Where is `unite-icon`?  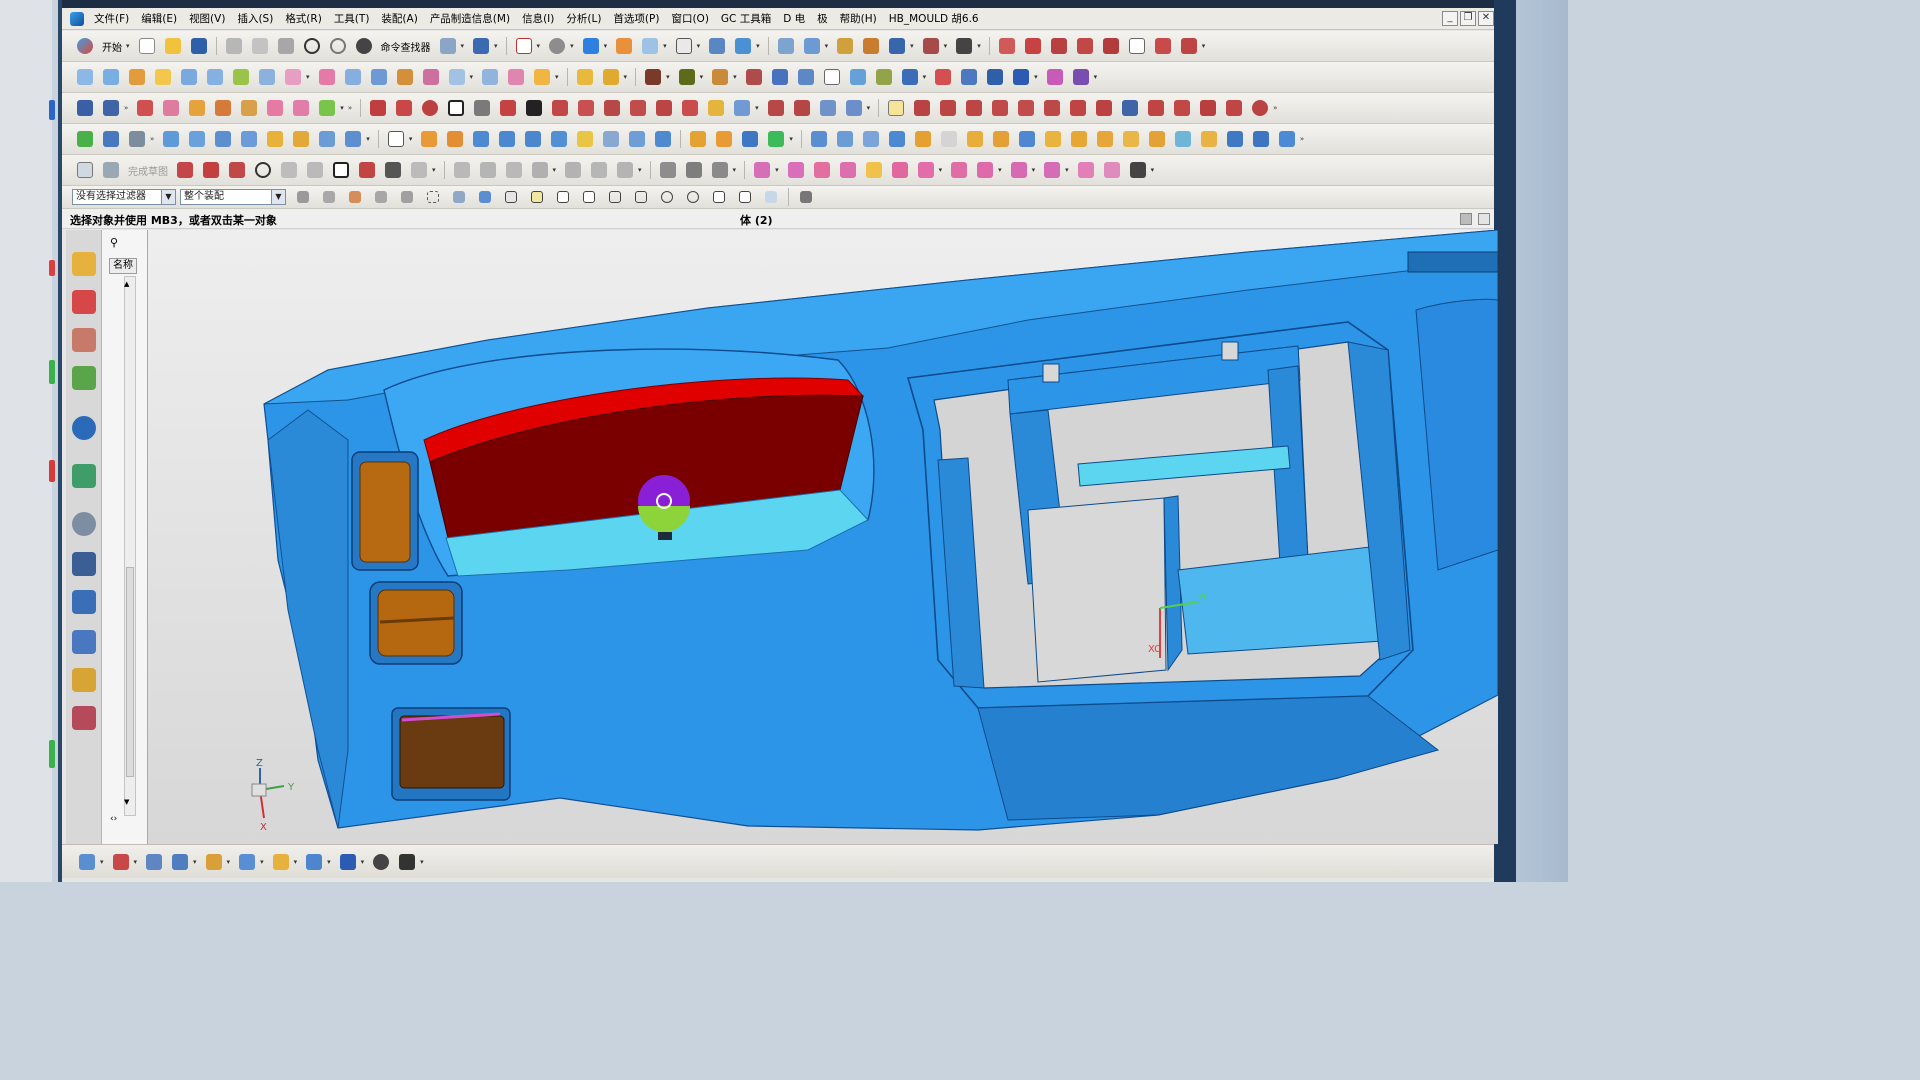 unite-icon is located at coordinates (585, 77).